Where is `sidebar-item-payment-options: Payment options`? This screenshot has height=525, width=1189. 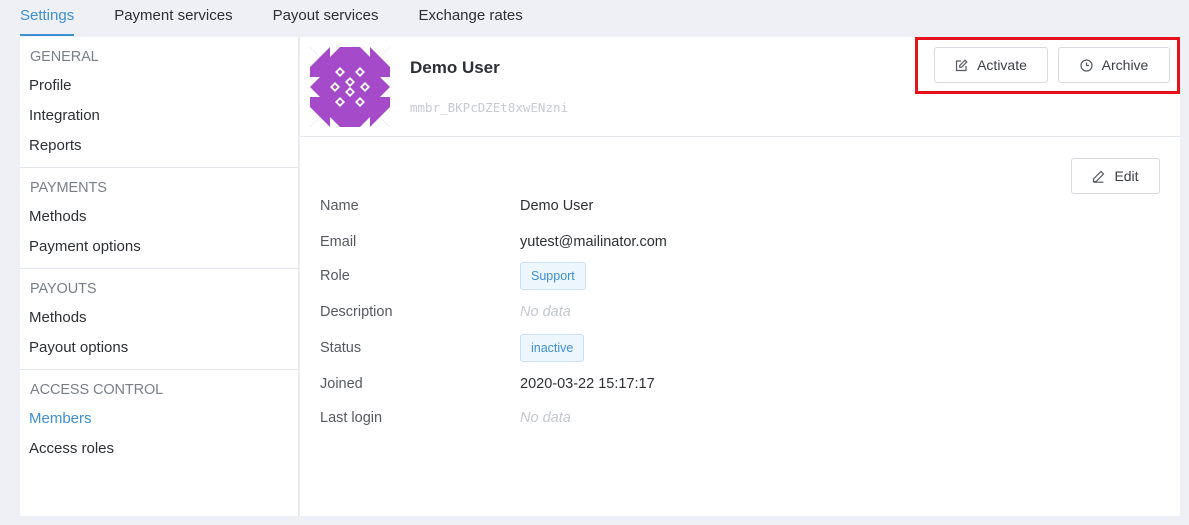
sidebar-item-payment-options: Payment options is located at coordinates (159, 247).